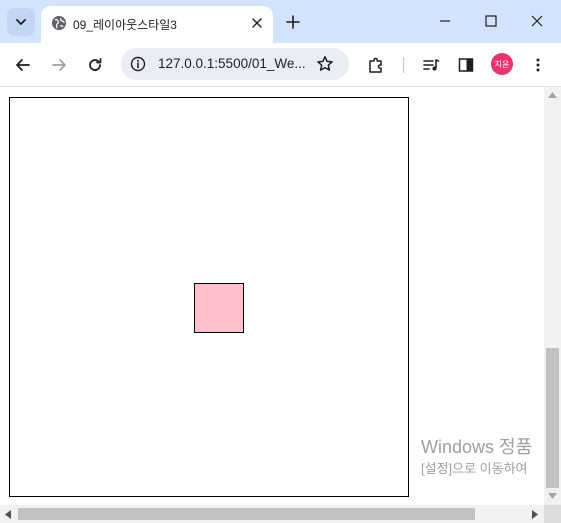 This screenshot has height=523, width=561. I want to click on tab-title: 09_레이아웃스타일3, so click(125, 25).